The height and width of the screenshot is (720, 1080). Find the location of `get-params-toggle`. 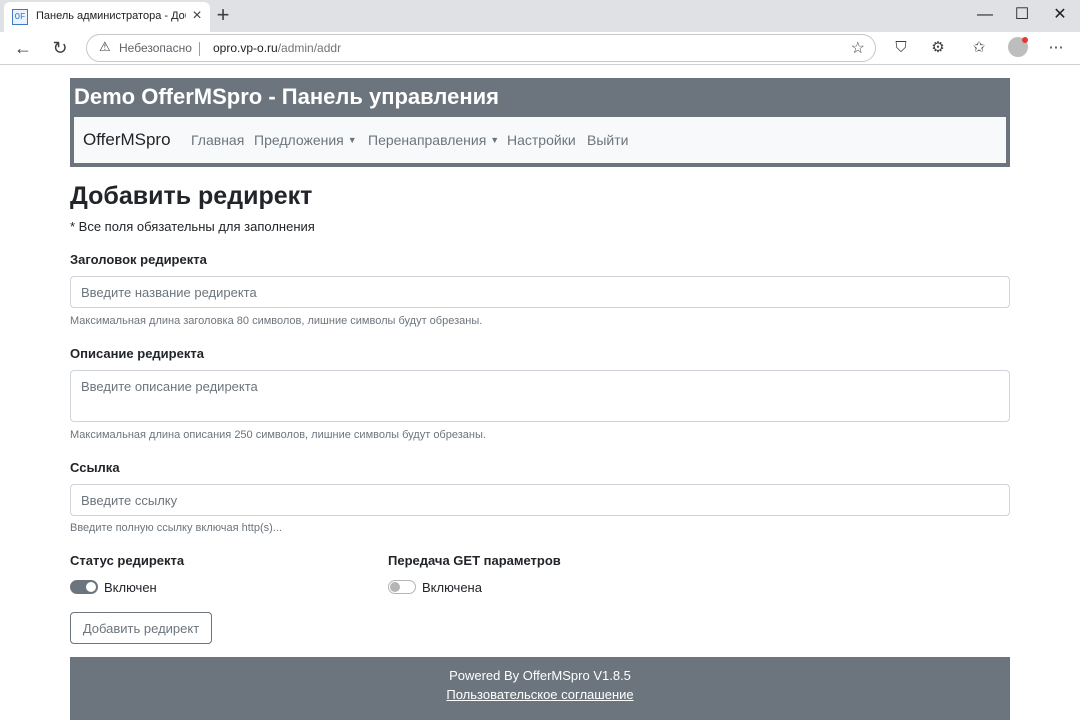

get-params-toggle is located at coordinates (402, 587).